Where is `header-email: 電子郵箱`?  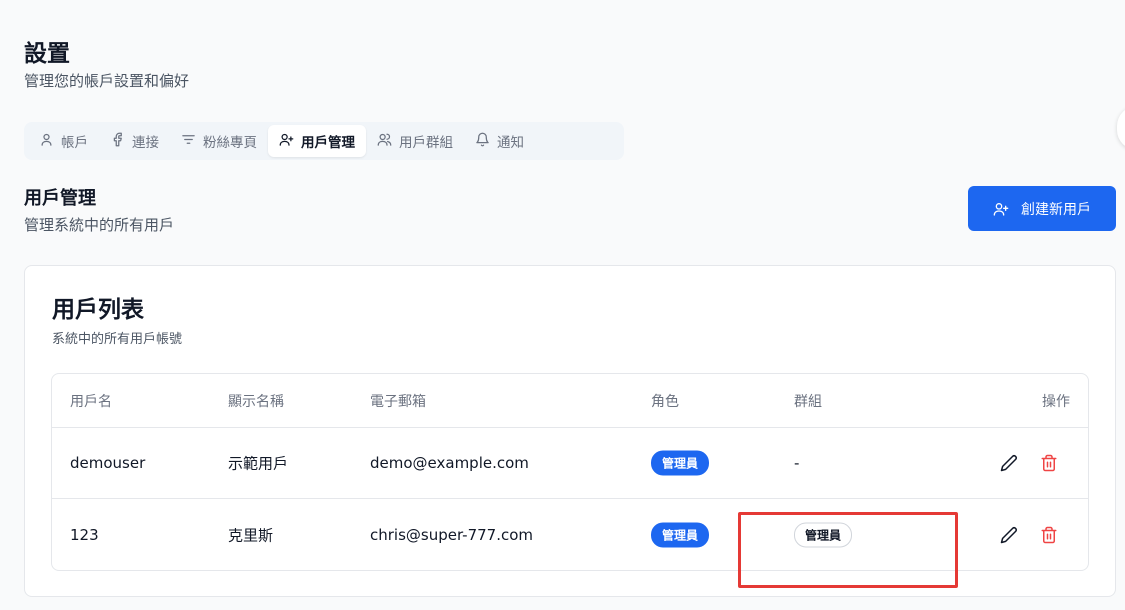
header-email: 電子郵箱 is located at coordinates (398, 401).